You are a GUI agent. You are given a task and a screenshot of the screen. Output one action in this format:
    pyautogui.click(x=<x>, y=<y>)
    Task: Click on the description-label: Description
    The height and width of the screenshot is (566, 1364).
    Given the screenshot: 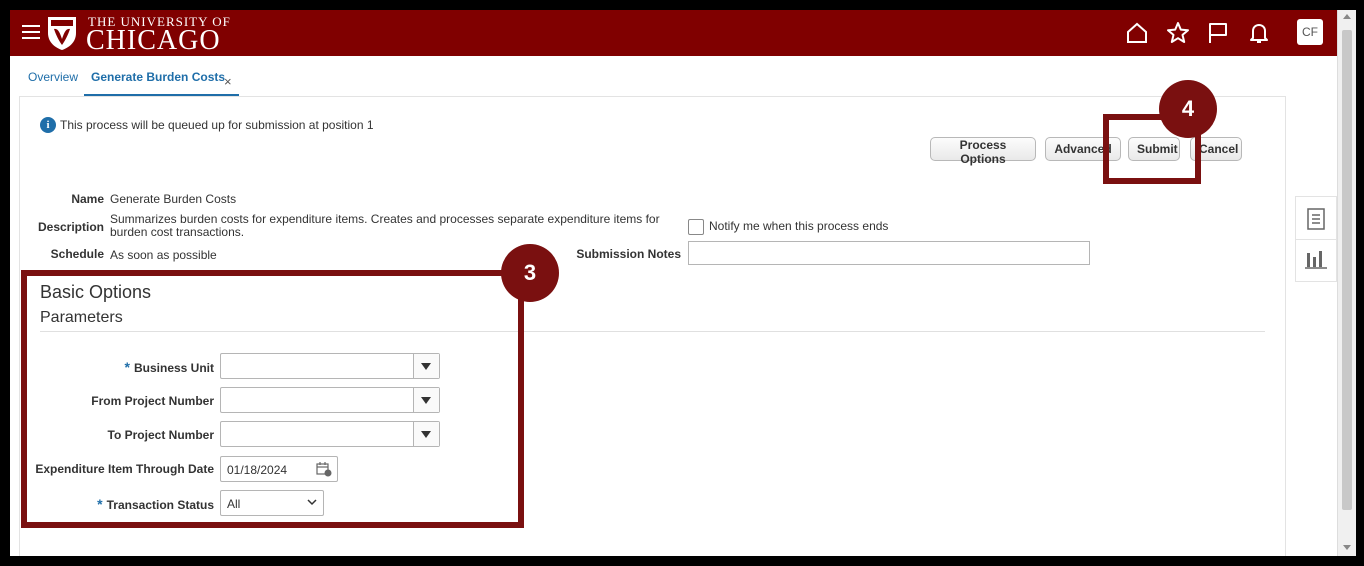 What is the action you would take?
    pyautogui.click(x=70, y=227)
    